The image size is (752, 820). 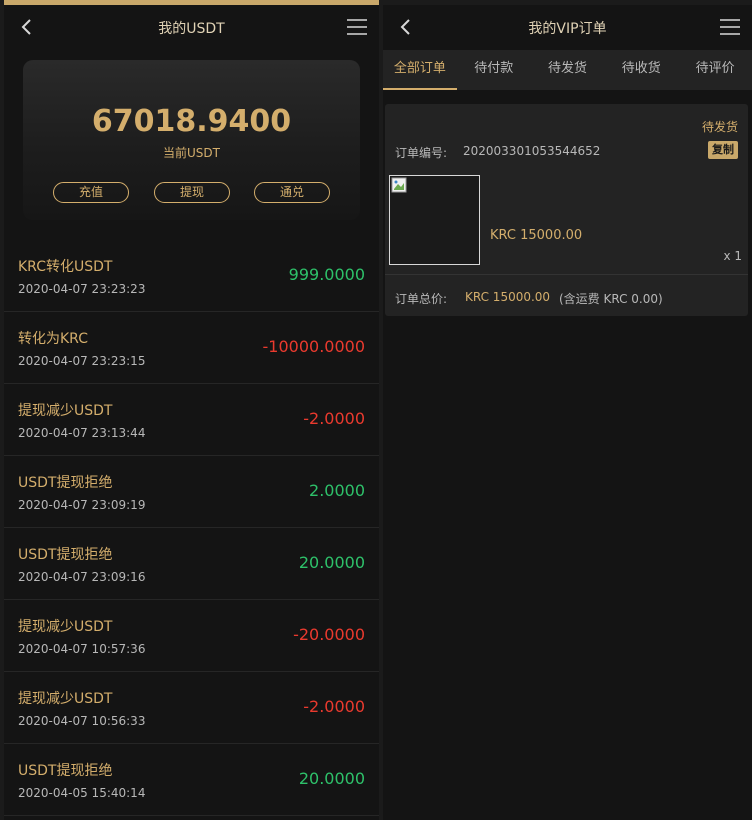 What do you see at coordinates (82, 793) in the screenshot?
I see `transaction-time: 2020-04-05 15:40:14` at bounding box center [82, 793].